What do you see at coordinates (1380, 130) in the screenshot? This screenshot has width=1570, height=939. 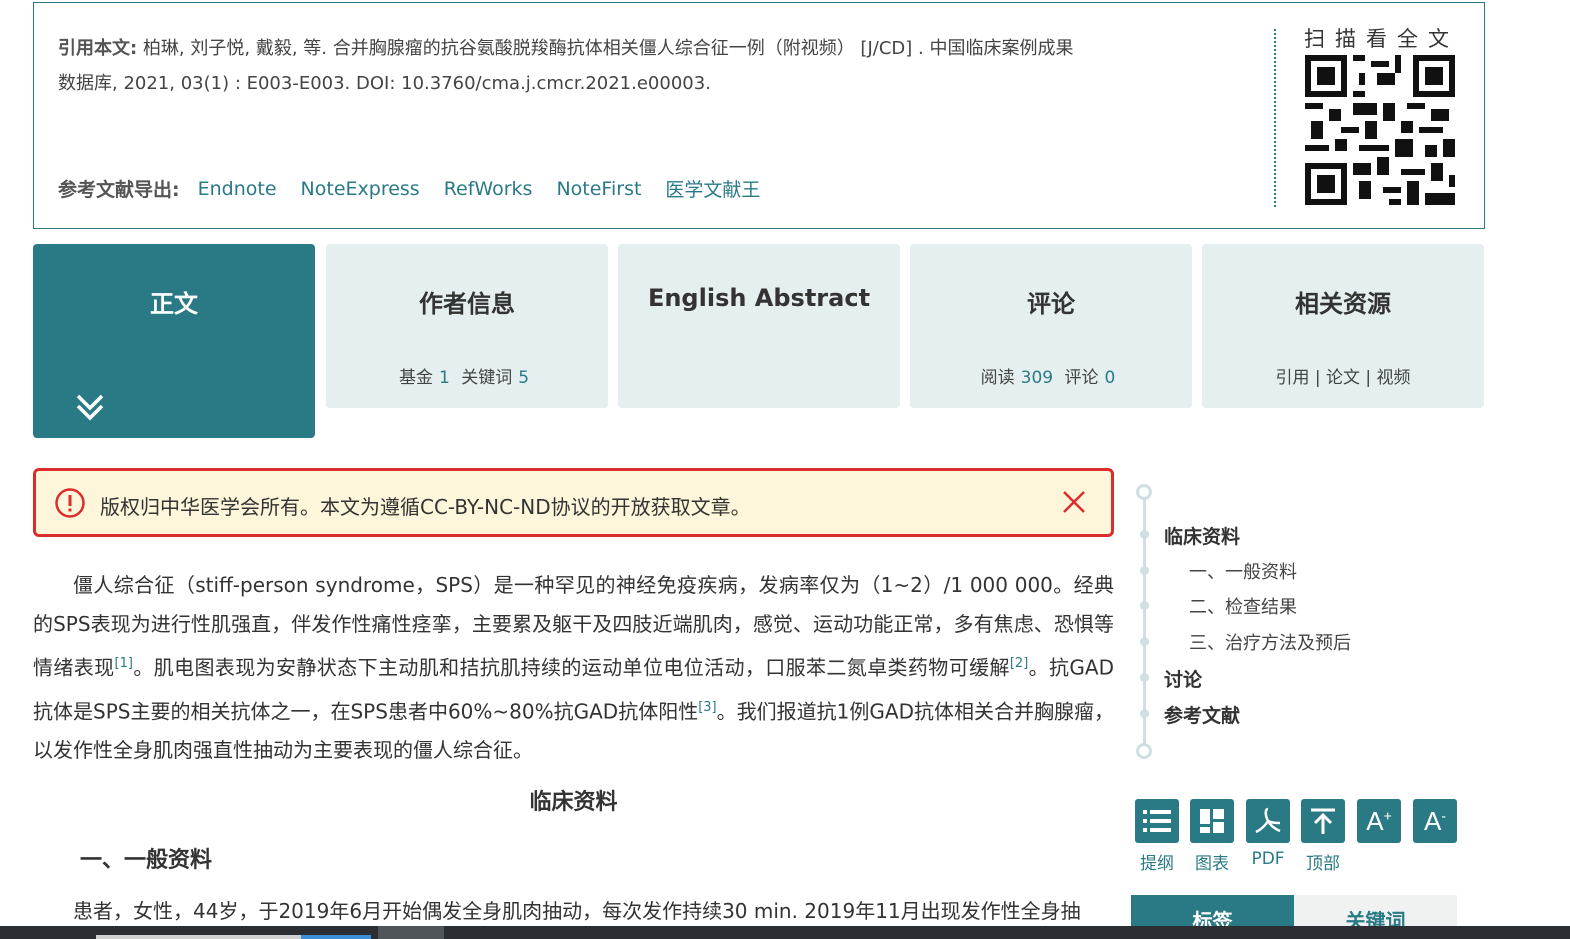 I see `qr-code-icon` at bounding box center [1380, 130].